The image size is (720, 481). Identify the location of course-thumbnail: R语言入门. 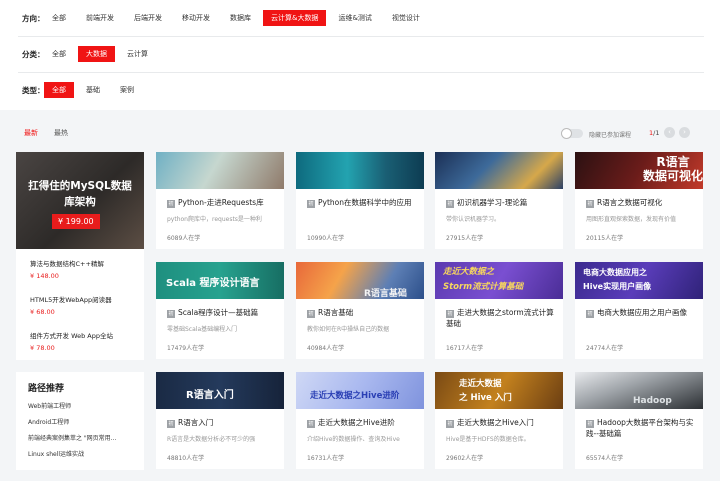
(220, 390).